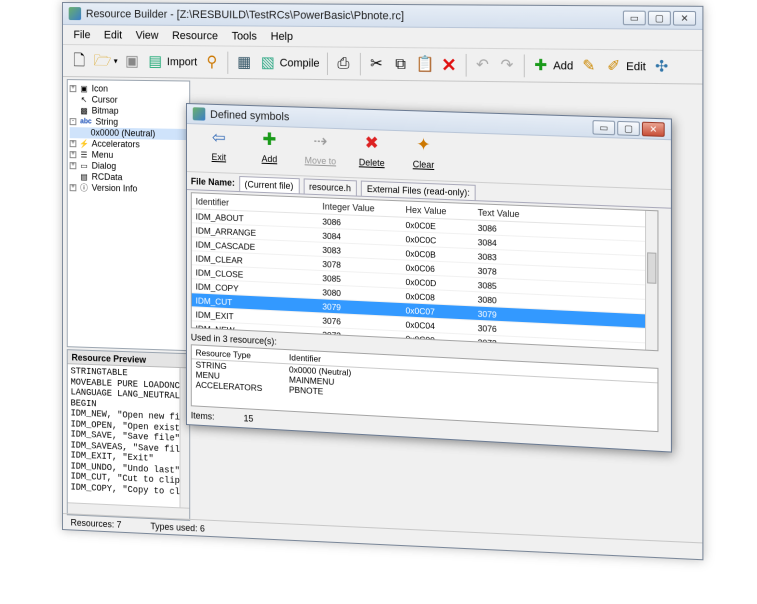 This screenshot has width=757, height=604. What do you see at coordinates (84, 100) in the screenshot?
I see `cursor-icon: ↖` at bounding box center [84, 100].